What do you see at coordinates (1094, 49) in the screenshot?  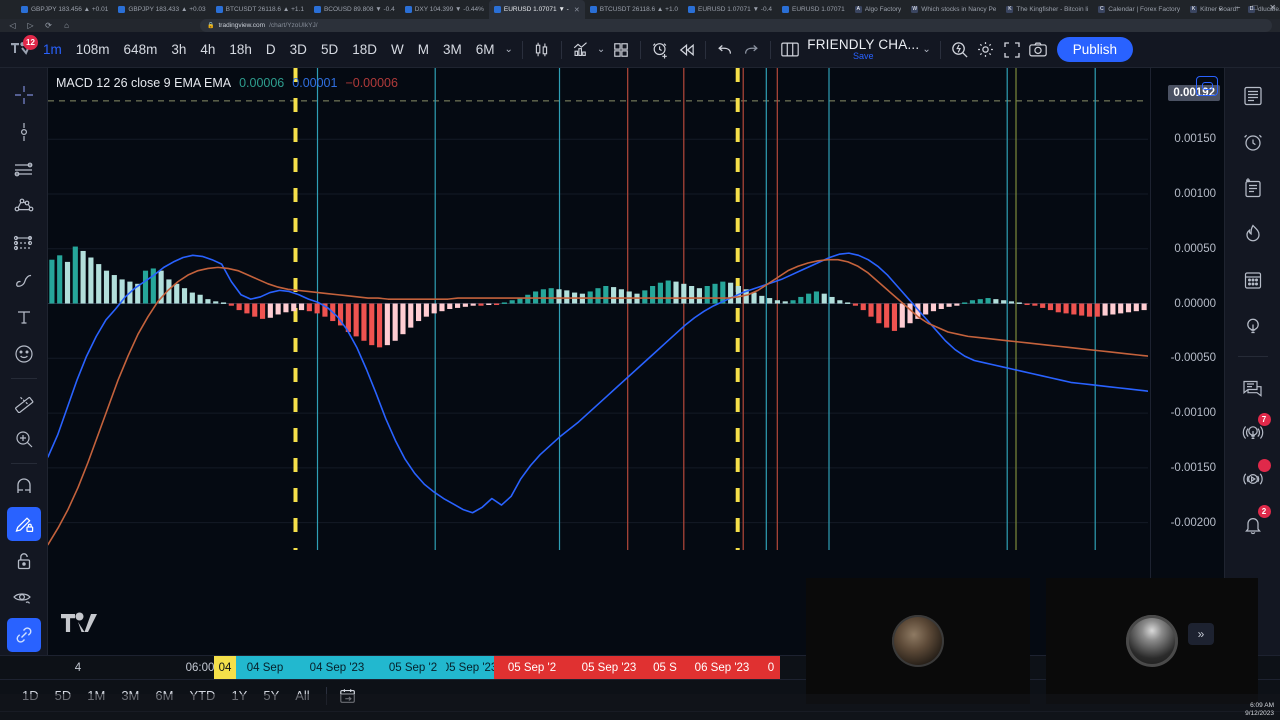 I see `publish-button: Publish` at bounding box center [1094, 49].